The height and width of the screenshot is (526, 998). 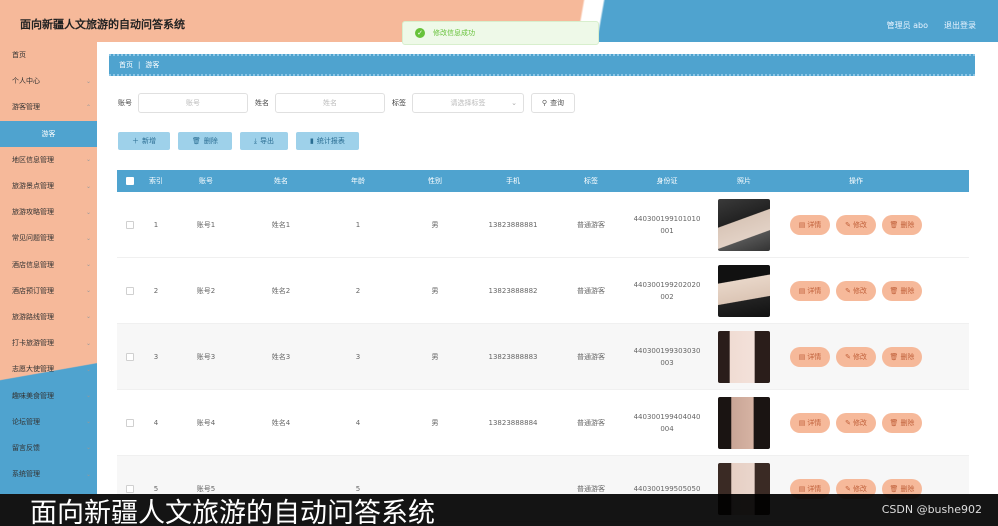 I want to click on add-button: ＋新增, so click(x=144, y=141).